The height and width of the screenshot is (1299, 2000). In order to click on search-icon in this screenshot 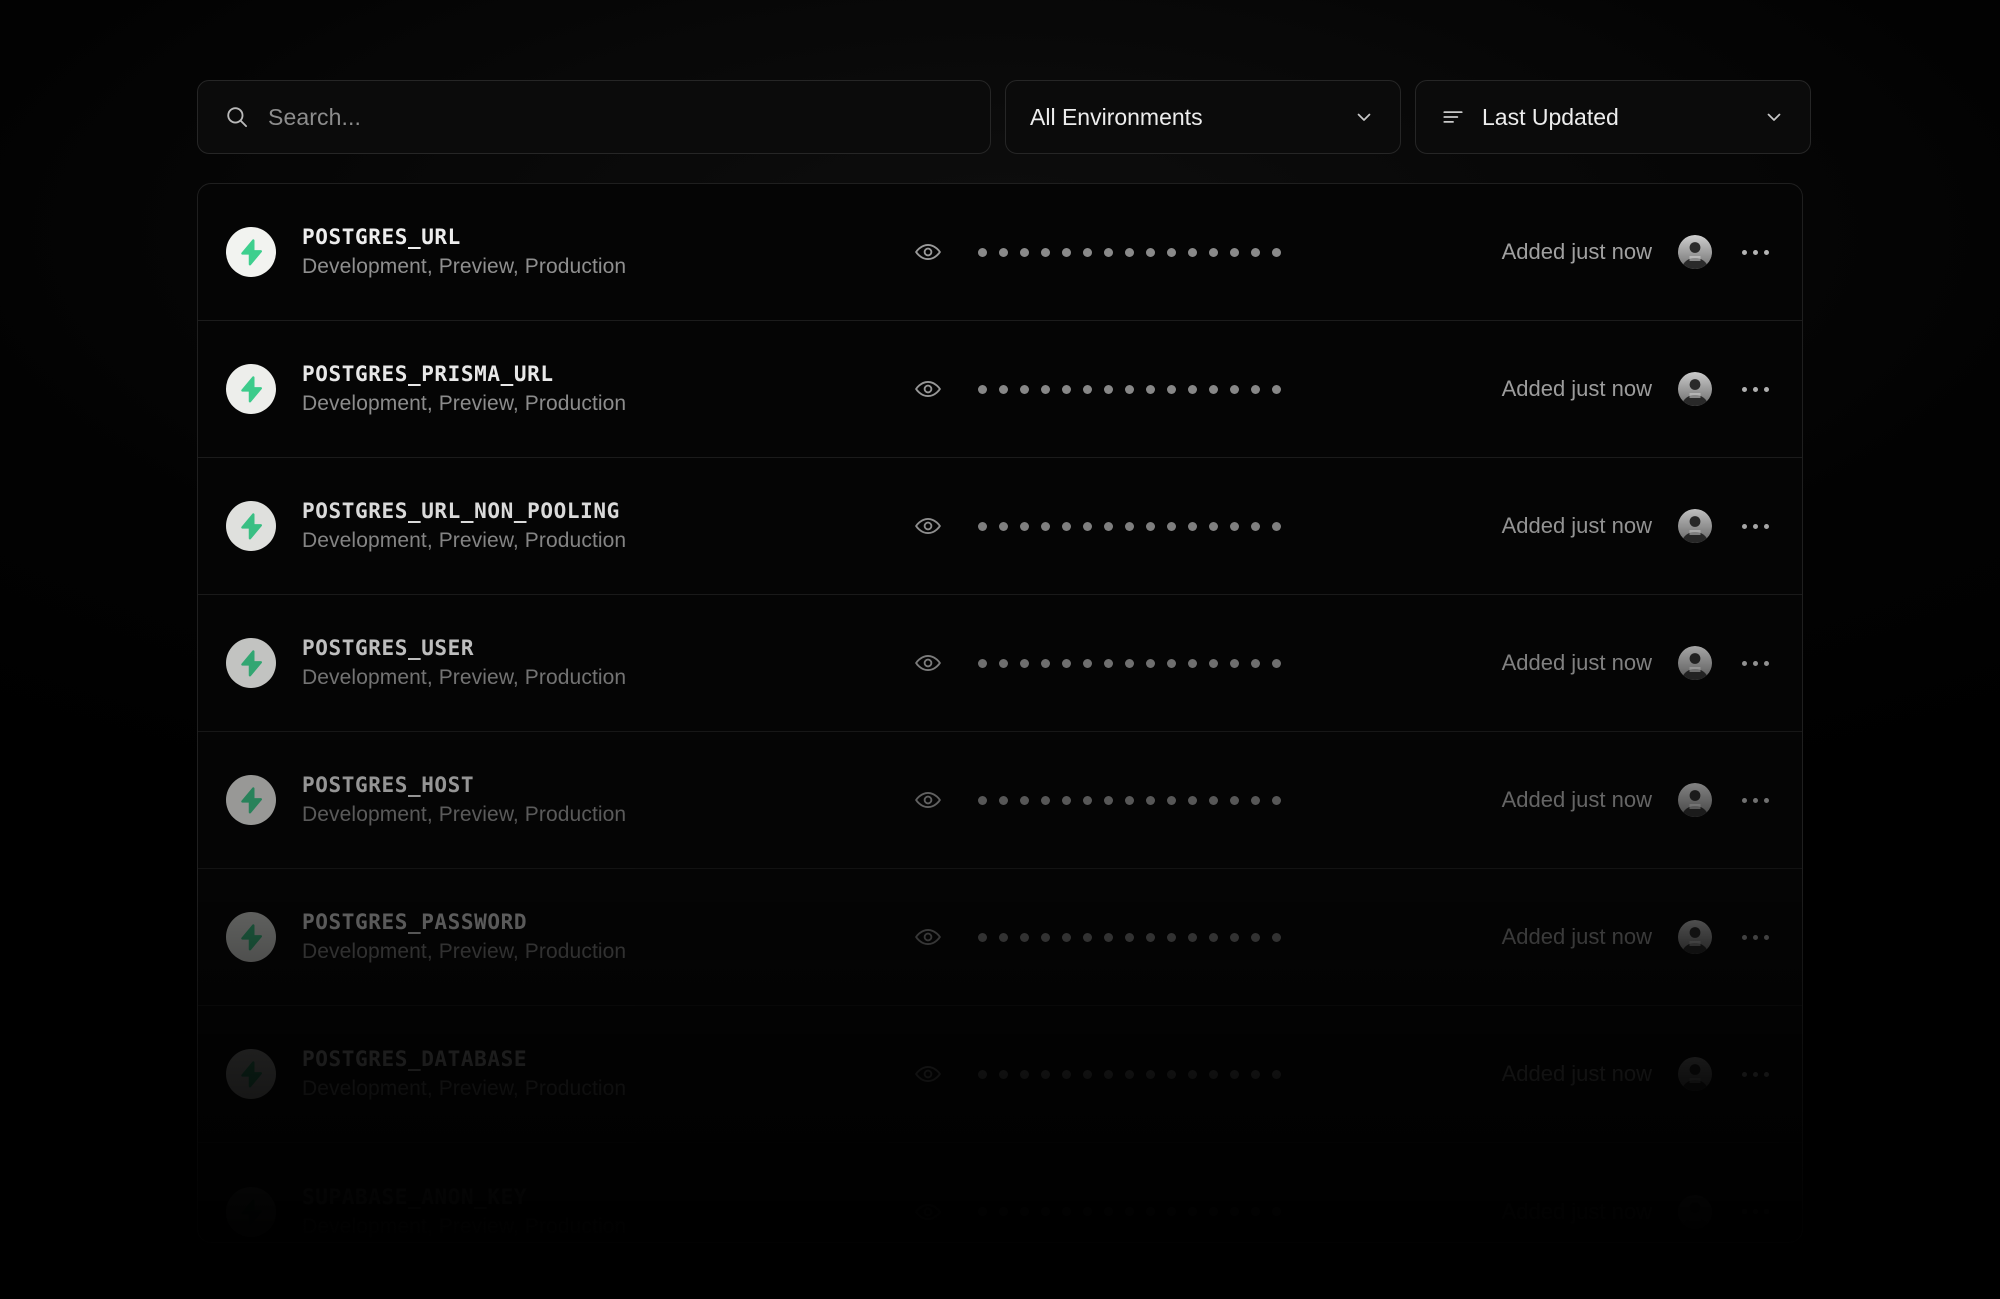, I will do `click(237, 117)`.